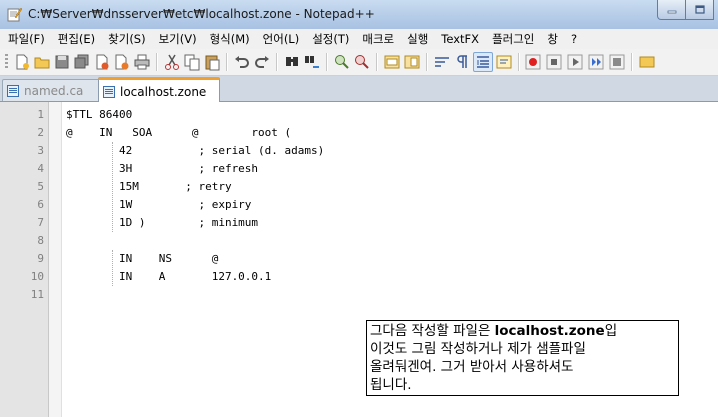  What do you see at coordinates (172, 62) in the screenshot?
I see `cut-icon` at bounding box center [172, 62].